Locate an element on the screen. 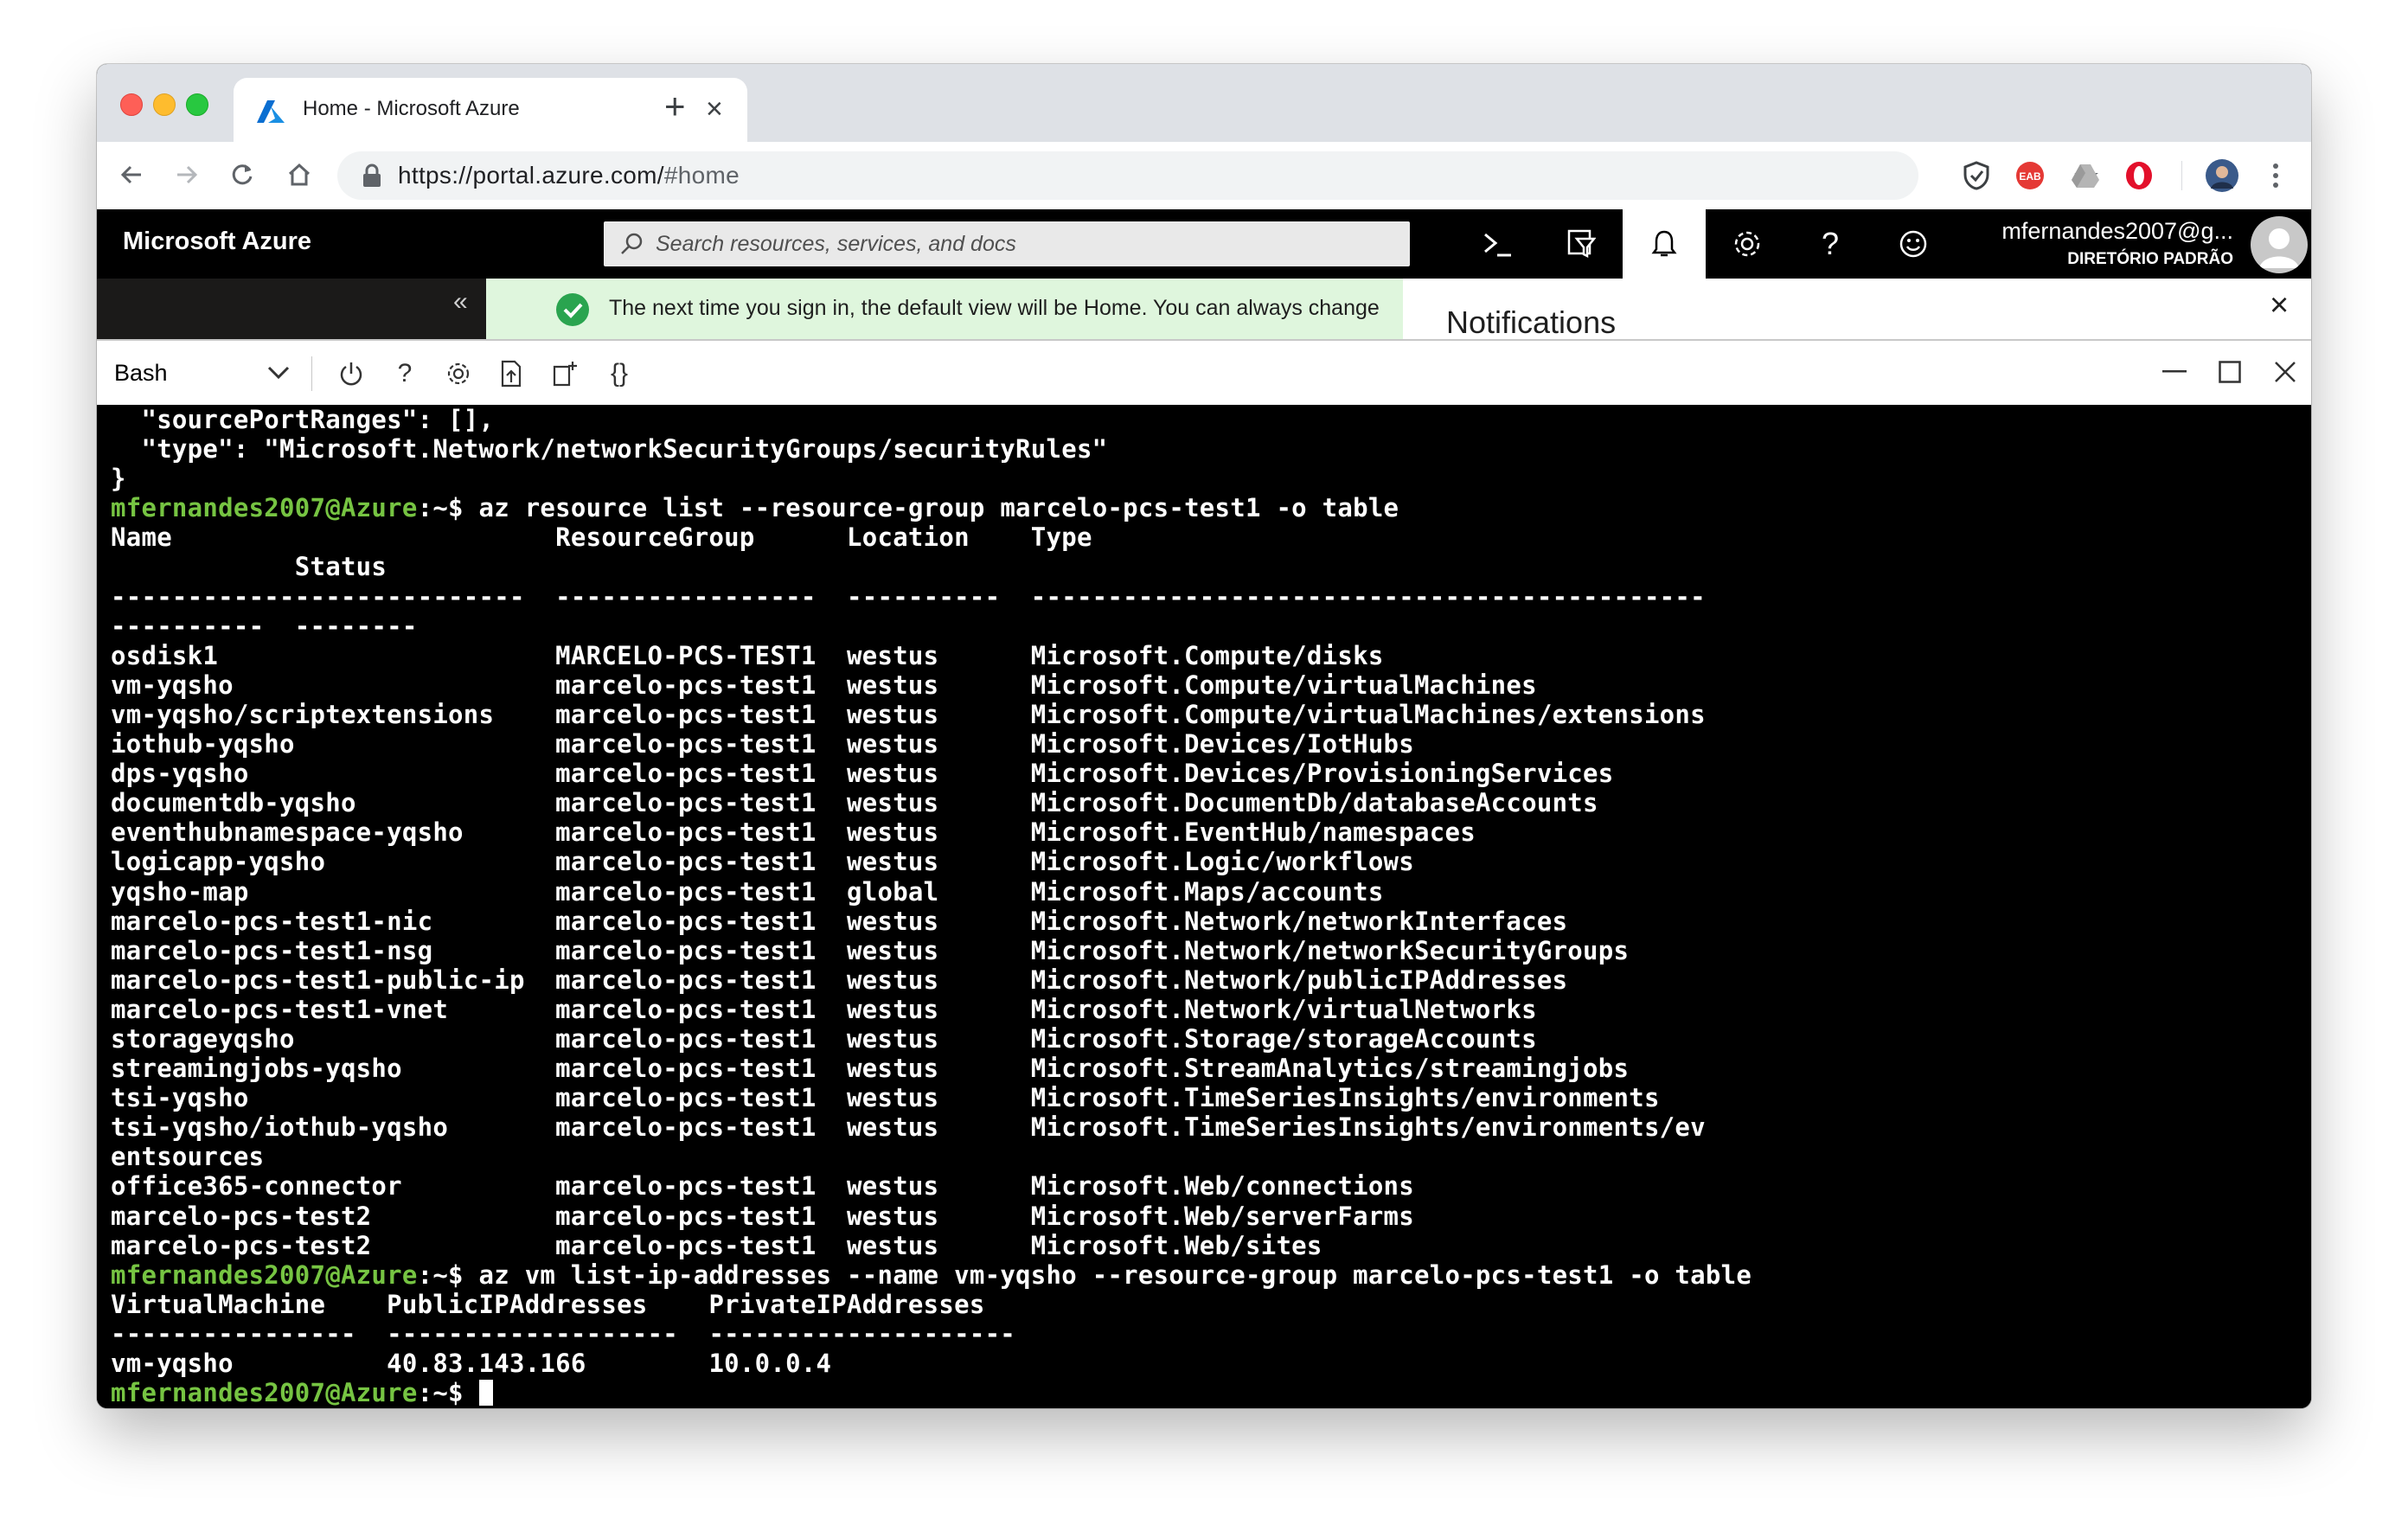  zoom-window-button is located at coordinates (197, 104).